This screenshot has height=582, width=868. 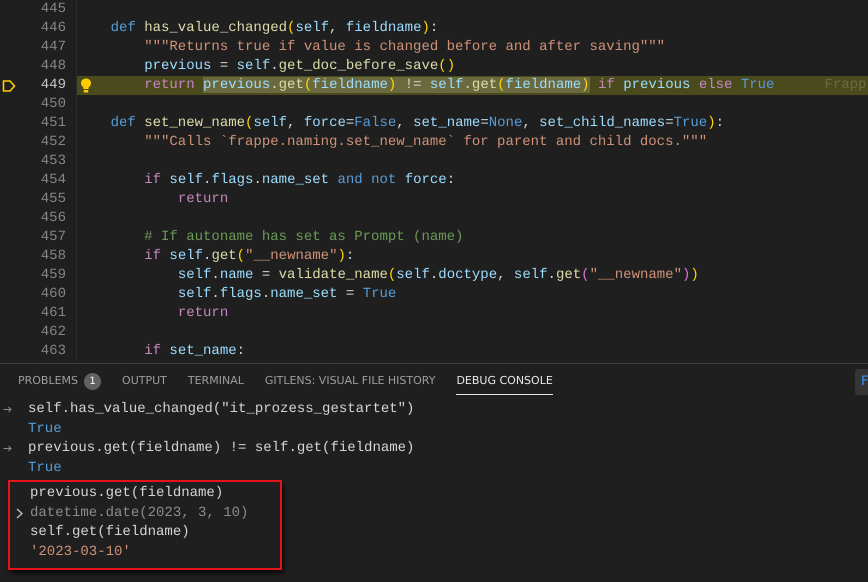 What do you see at coordinates (249, 256) in the screenshot?
I see `code-line: if self.get("__newname"):` at bounding box center [249, 256].